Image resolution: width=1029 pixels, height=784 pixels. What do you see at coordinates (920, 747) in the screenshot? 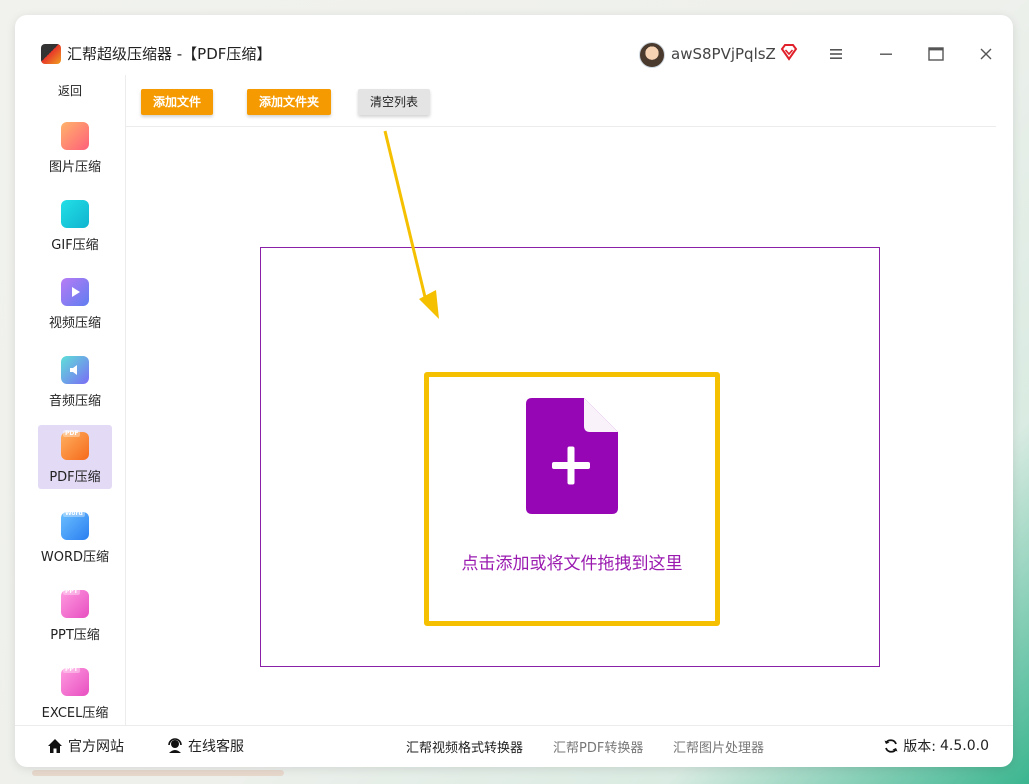
I see `version-label: 版本:` at bounding box center [920, 747].